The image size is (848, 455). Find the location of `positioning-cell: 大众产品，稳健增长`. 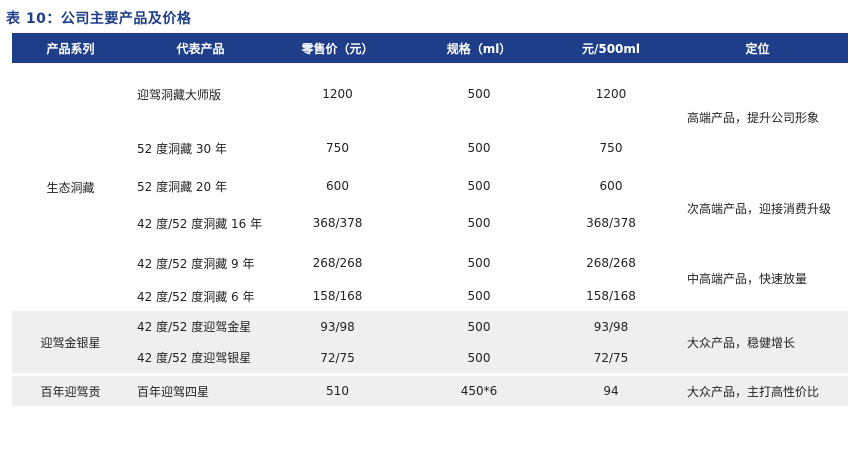

positioning-cell: 大众产品，稳健增长 is located at coordinates (741, 342).